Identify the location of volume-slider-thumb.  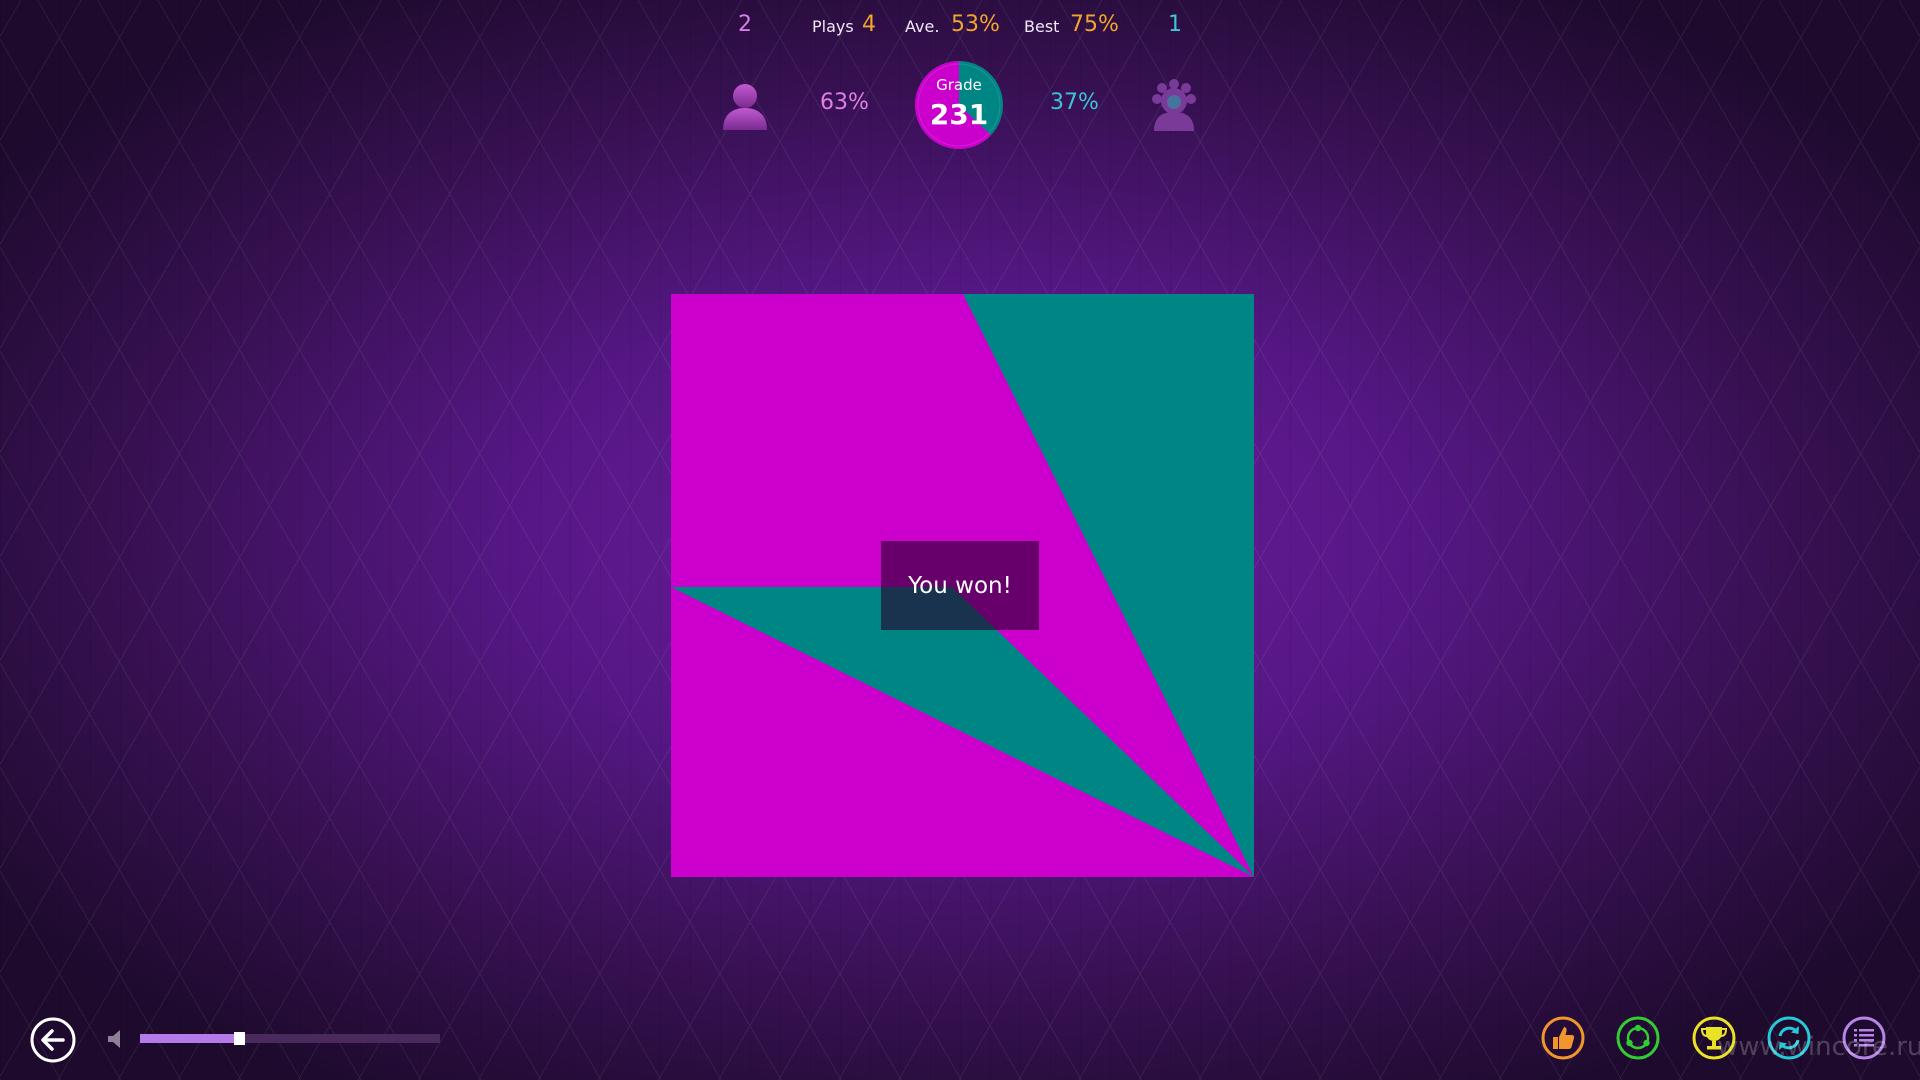
(239, 1038).